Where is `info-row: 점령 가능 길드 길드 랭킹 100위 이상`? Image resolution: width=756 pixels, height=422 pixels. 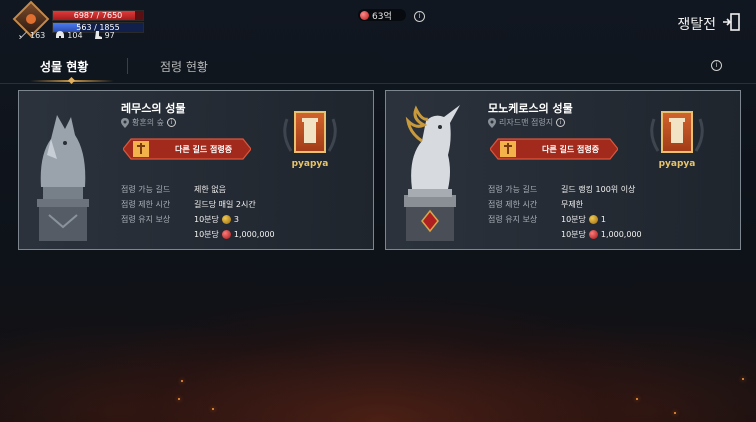 info-row: 점령 가능 길드 길드 랭킹 100위 이상 is located at coordinates (561, 189).